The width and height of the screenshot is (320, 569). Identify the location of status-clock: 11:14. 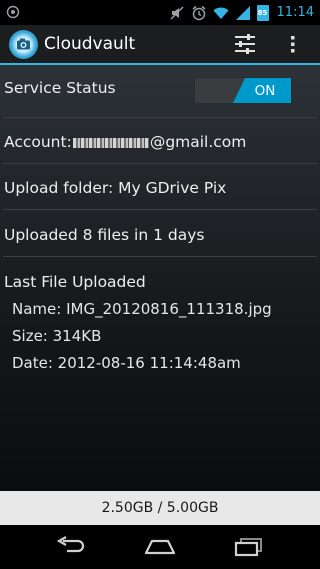
(295, 12).